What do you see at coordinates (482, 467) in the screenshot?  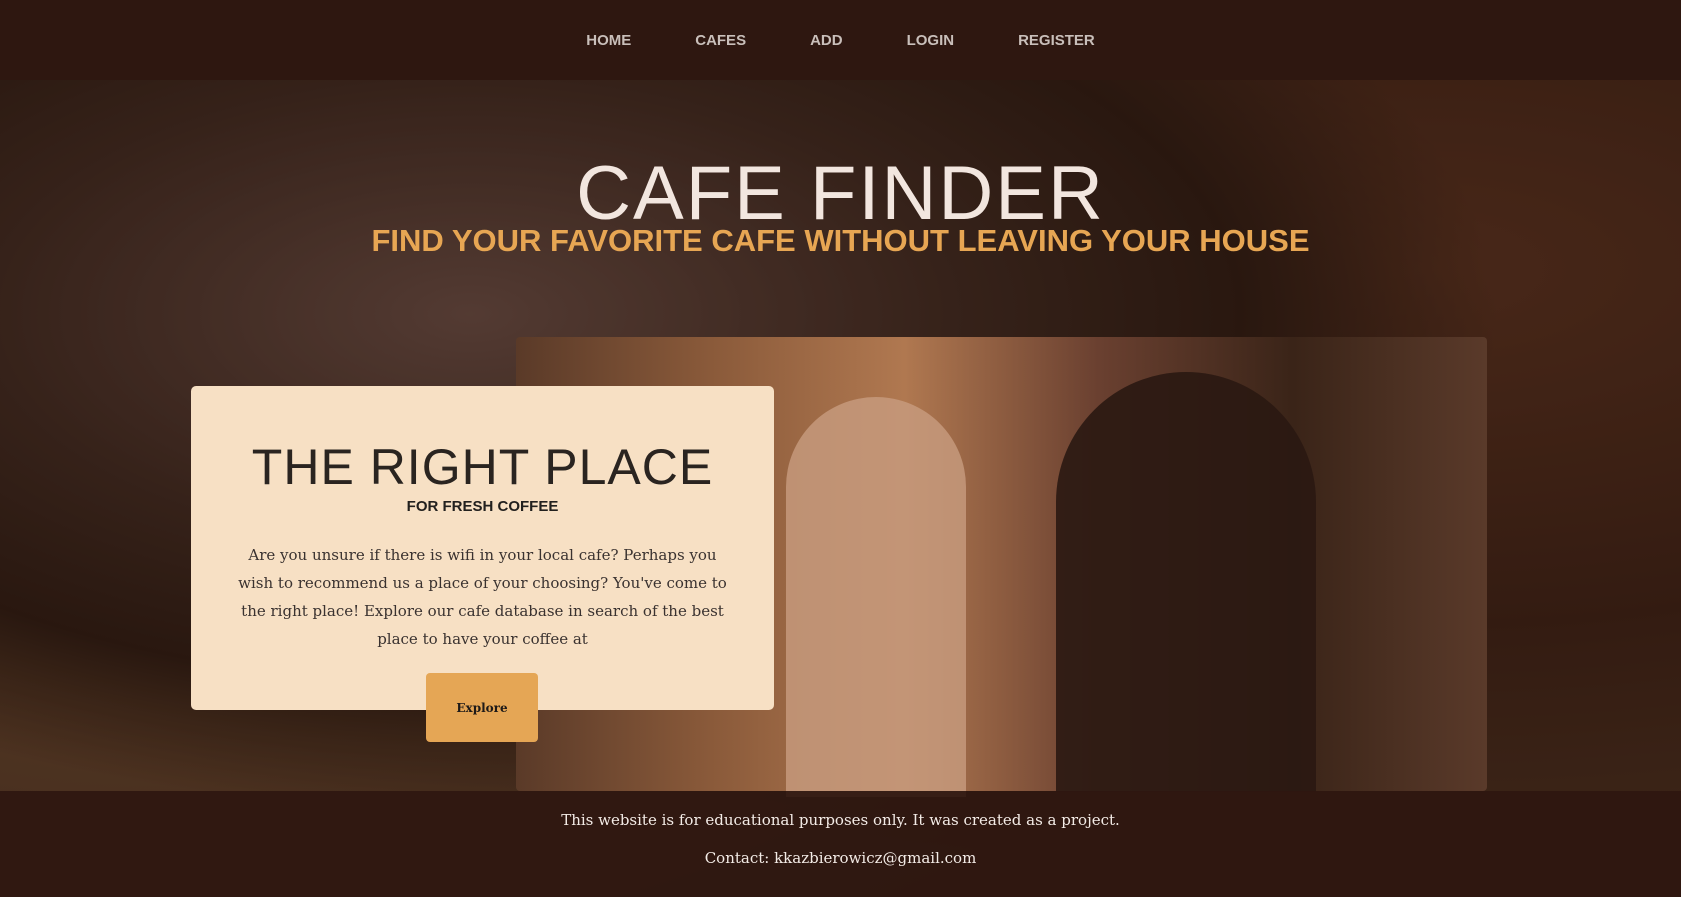 I see `card-title: THE RIGHT PLACE` at bounding box center [482, 467].